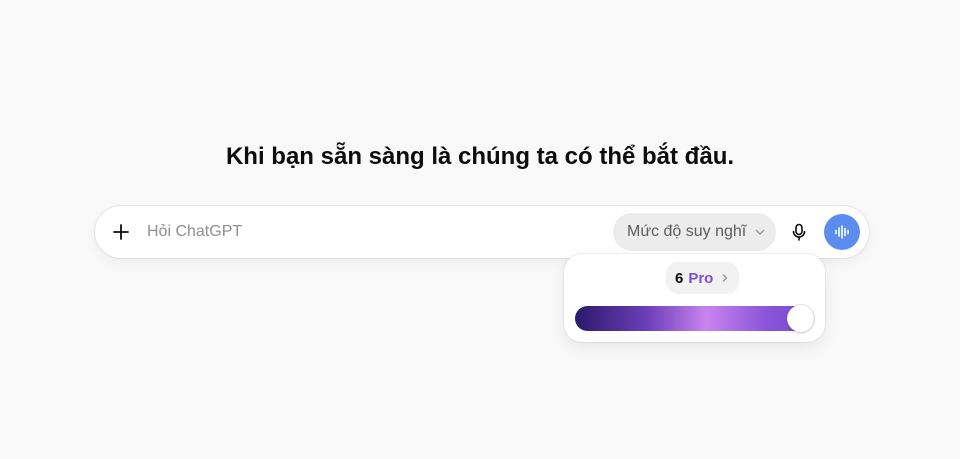 This screenshot has width=960, height=459. I want to click on thinking-level-label: Mức độ suy nghĩ, so click(687, 231).